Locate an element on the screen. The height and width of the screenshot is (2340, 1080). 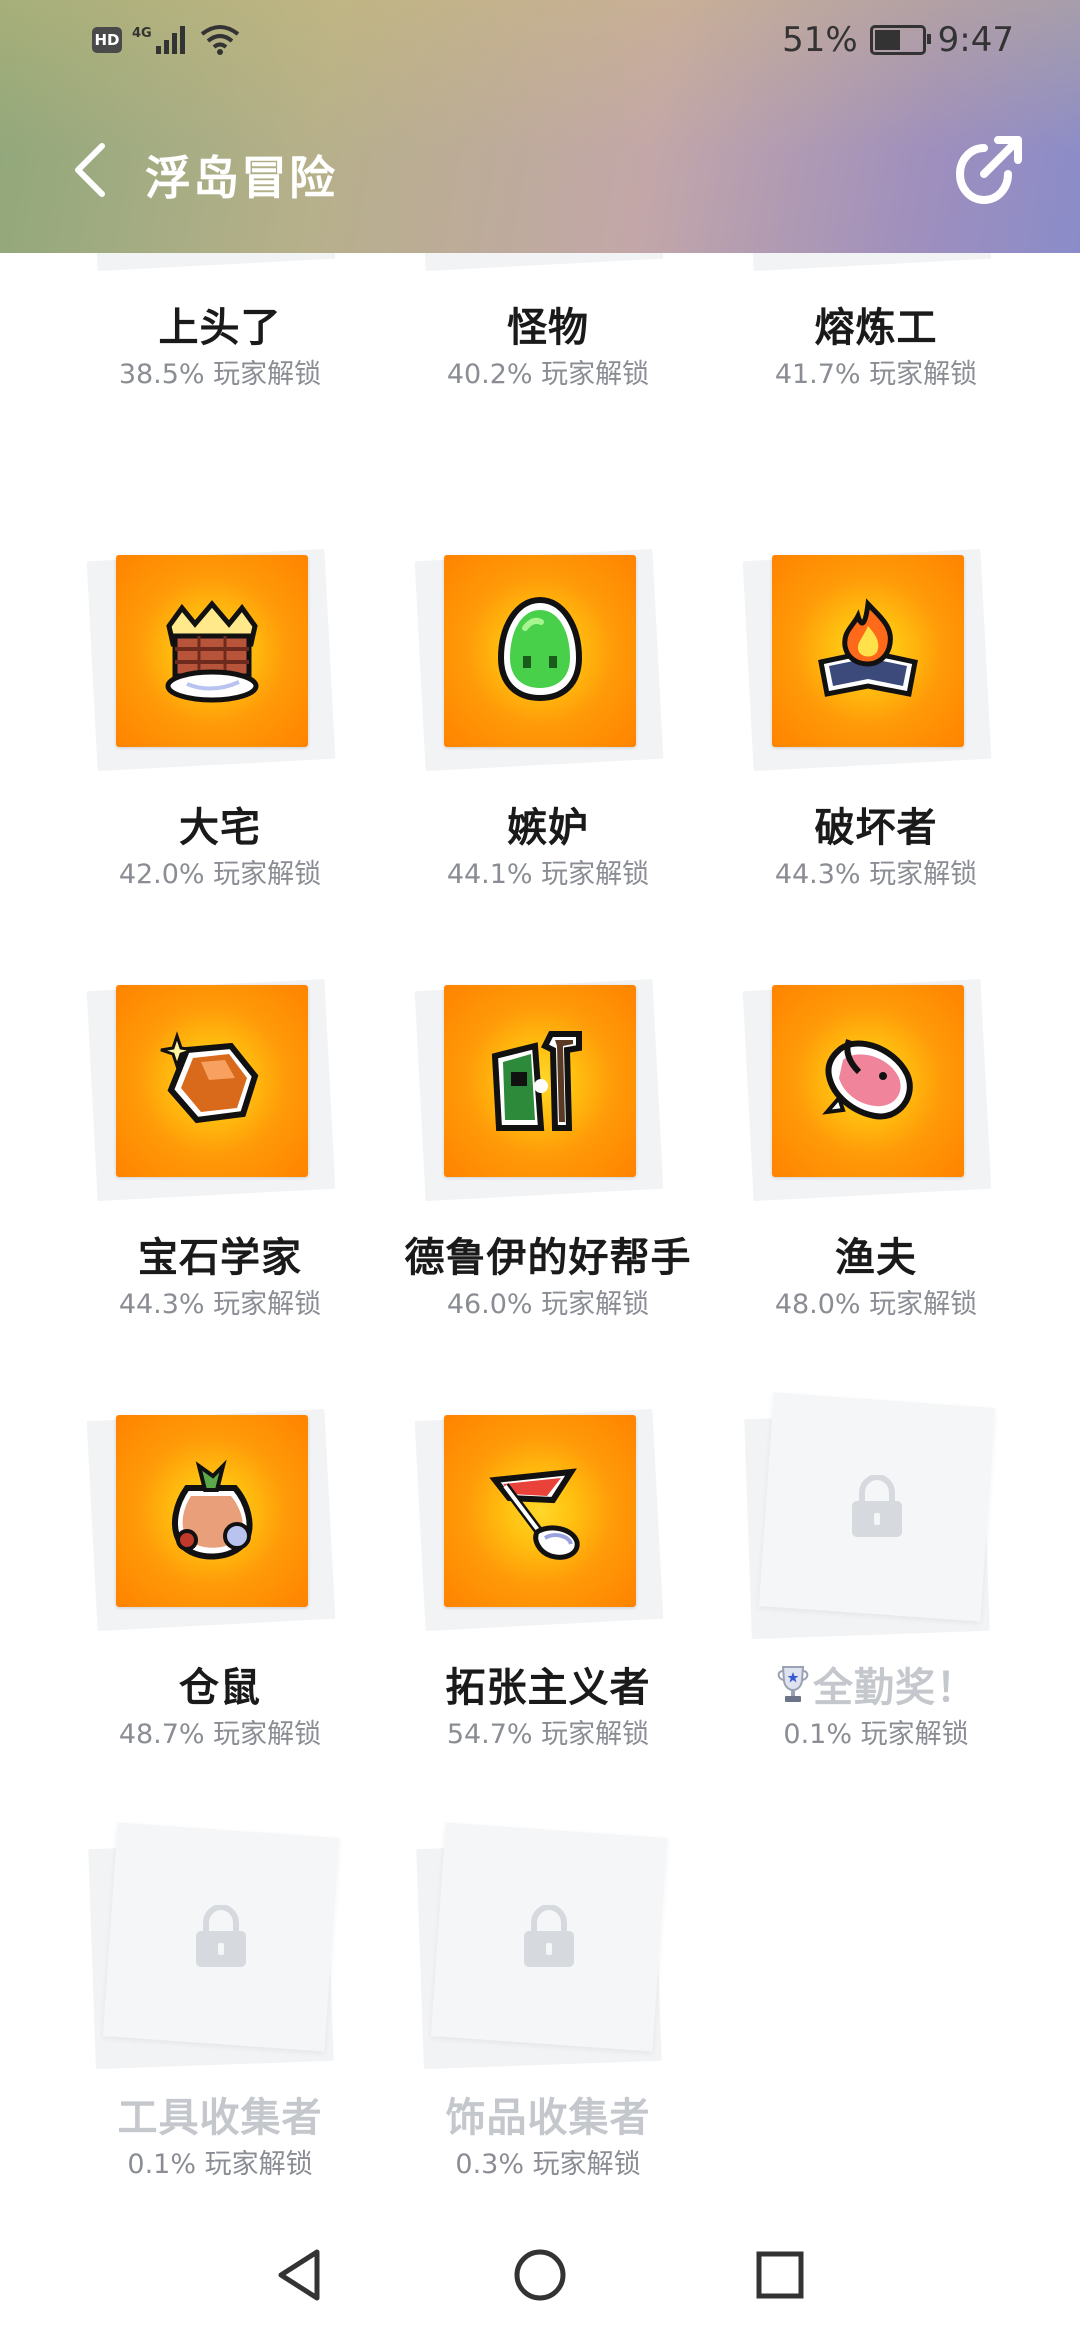
achievement-card-locked: 全勤奖！ 0.1% 玩家解锁 is located at coordinates (876, 1606).